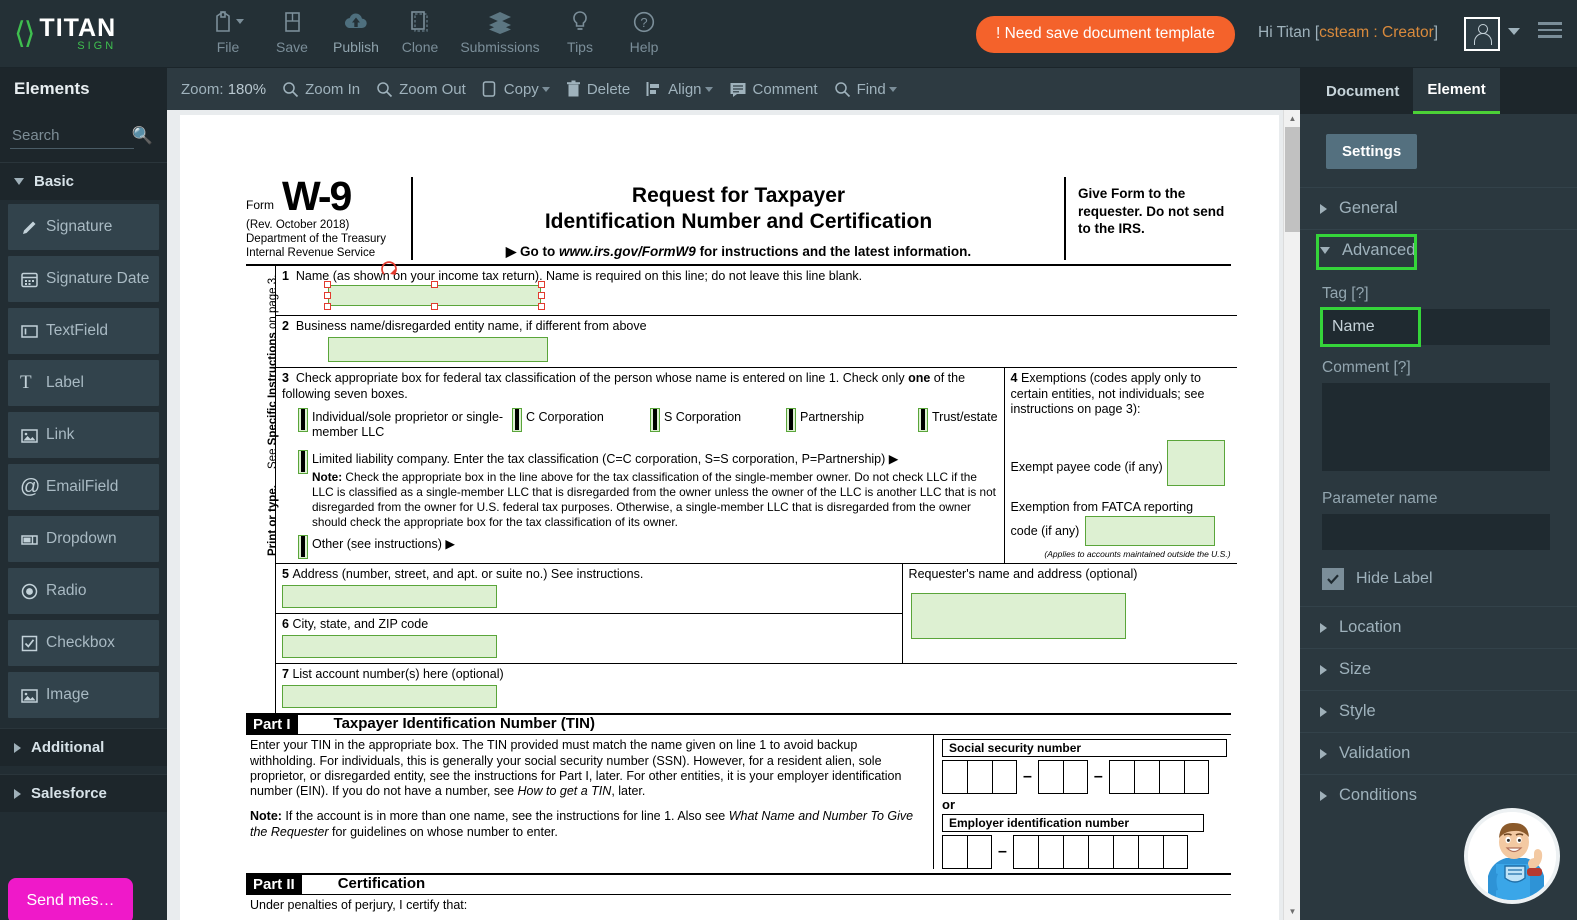 The image size is (1577, 920). What do you see at coordinates (228, 31) in the screenshot?
I see `menu-file: File` at bounding box center [228, 31].